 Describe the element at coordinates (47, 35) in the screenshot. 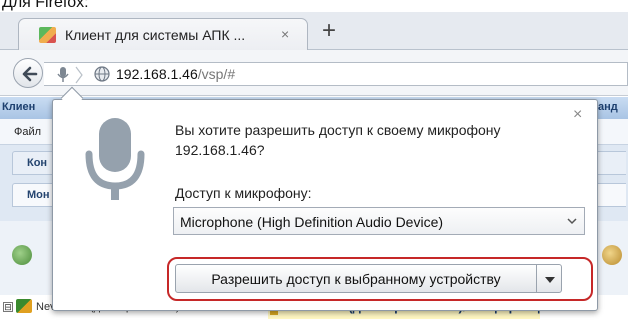

I see `site-favicon-icon` at that location.